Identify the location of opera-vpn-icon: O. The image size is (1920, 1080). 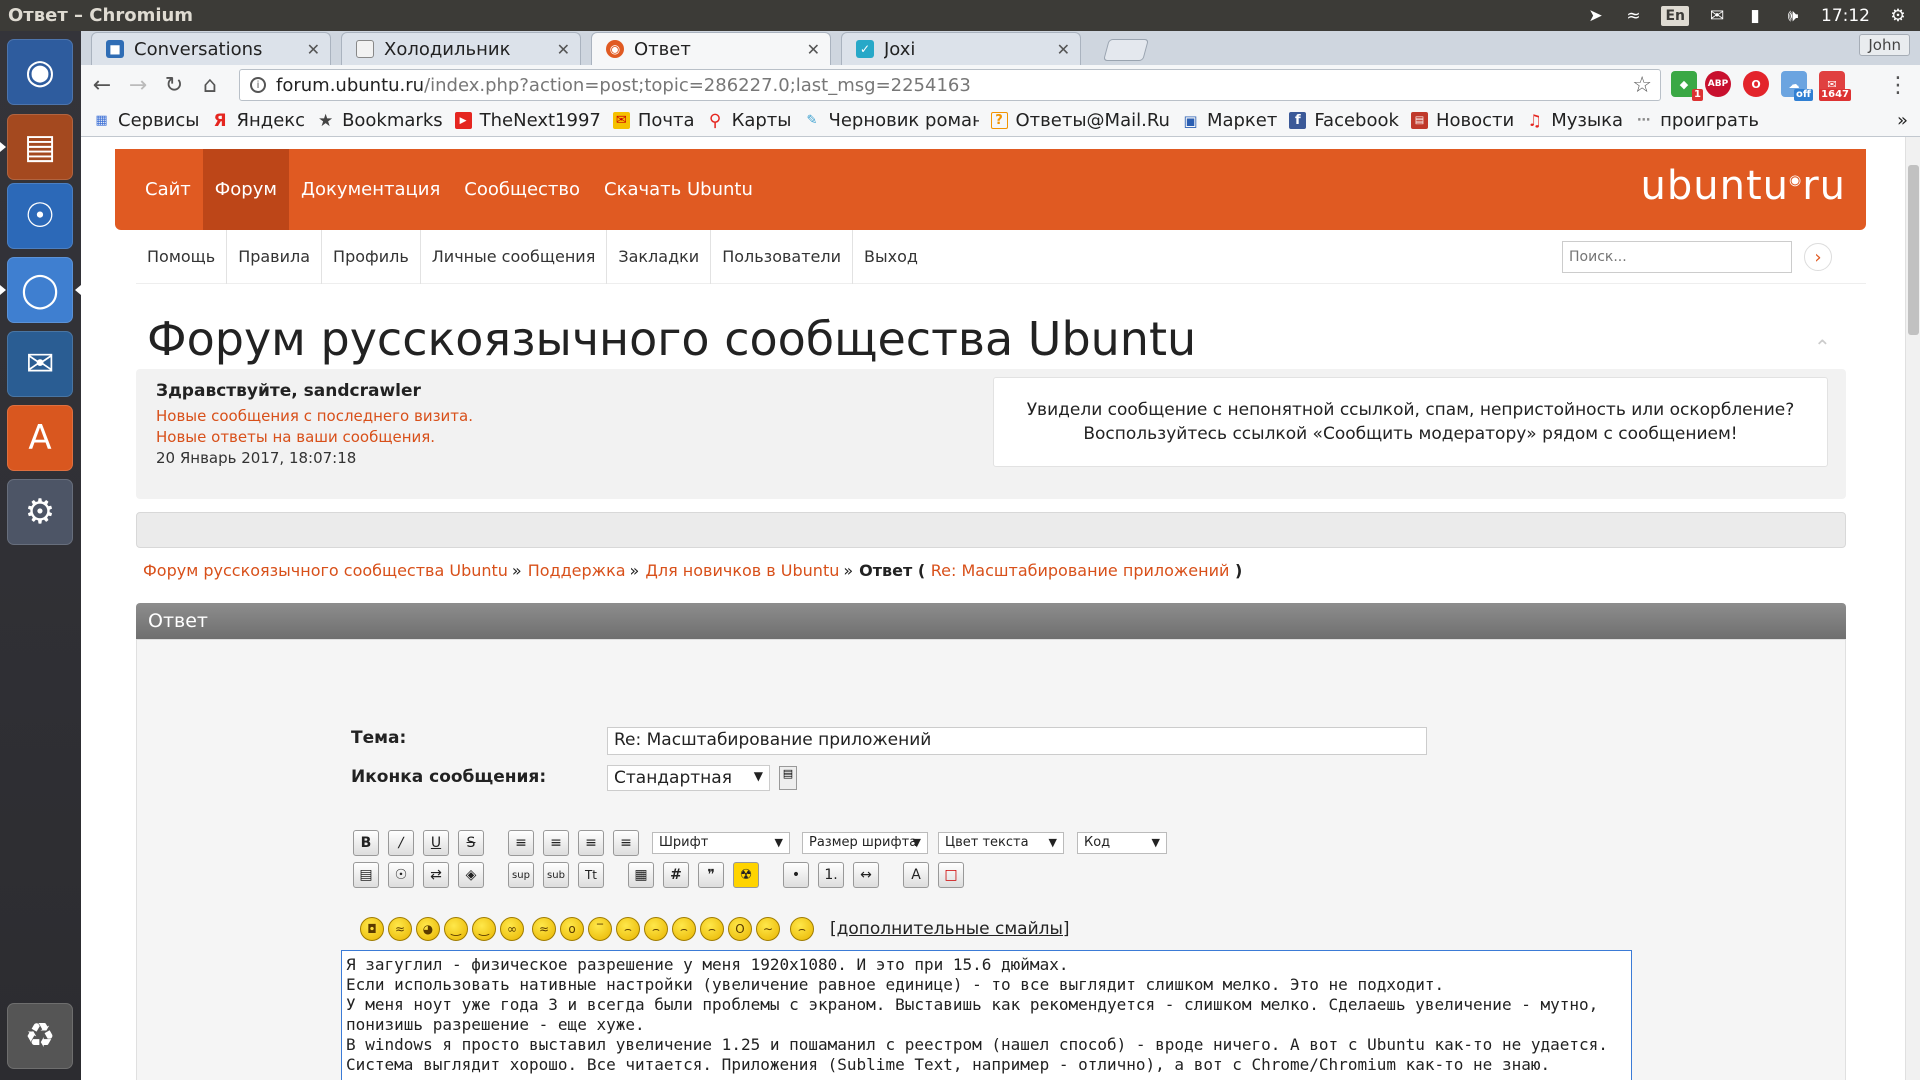
(1756, 84).